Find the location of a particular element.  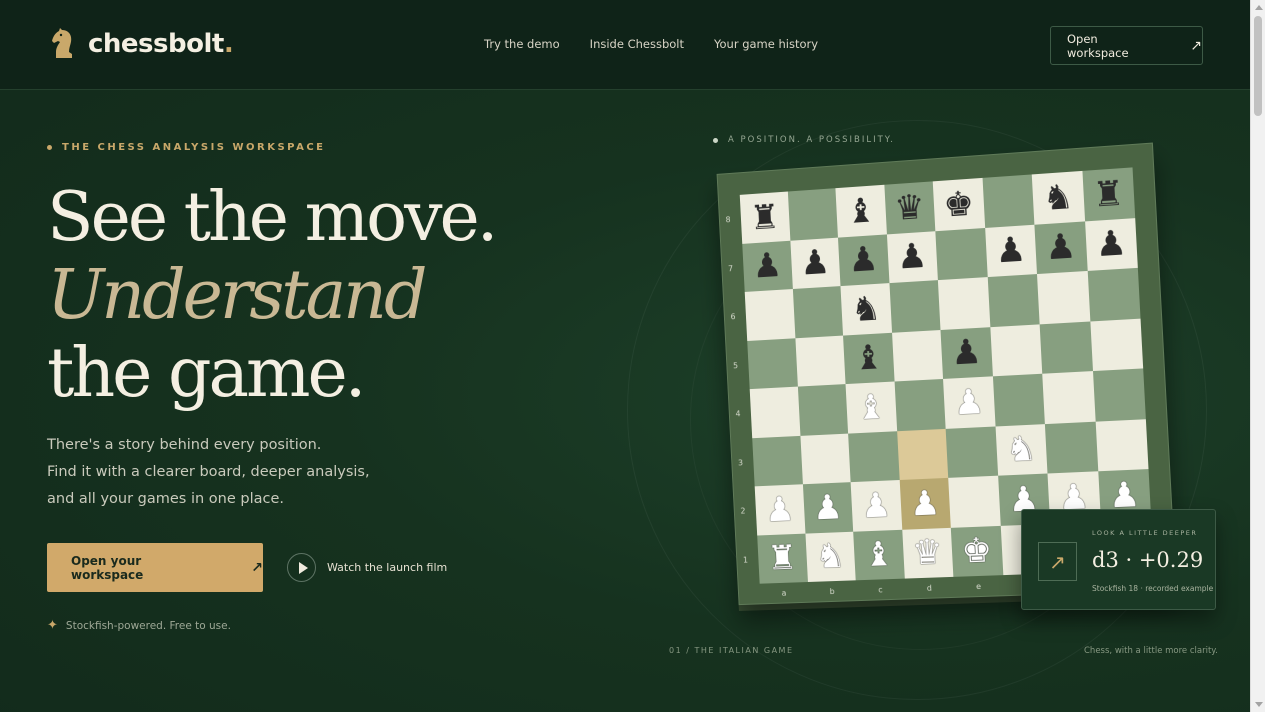

black-queen-icon: ♛ is located at coordinates (909, 208).